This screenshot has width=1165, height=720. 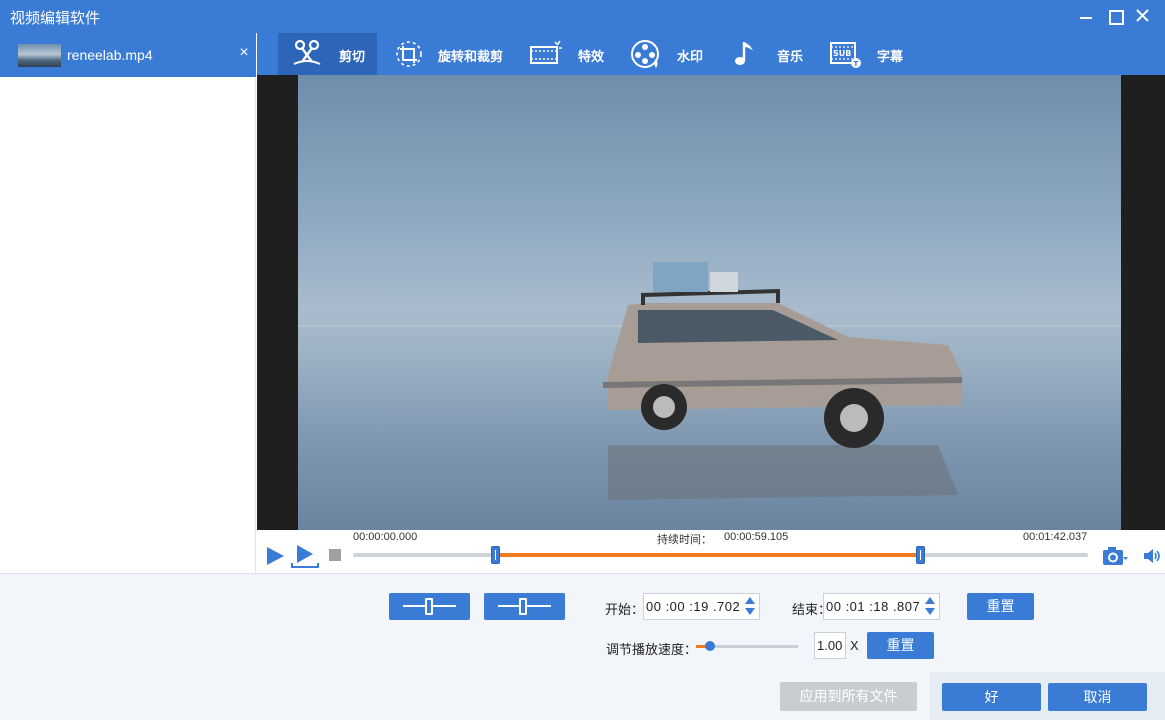 I want to click on svg-text: T, so click(x=856, y=64).